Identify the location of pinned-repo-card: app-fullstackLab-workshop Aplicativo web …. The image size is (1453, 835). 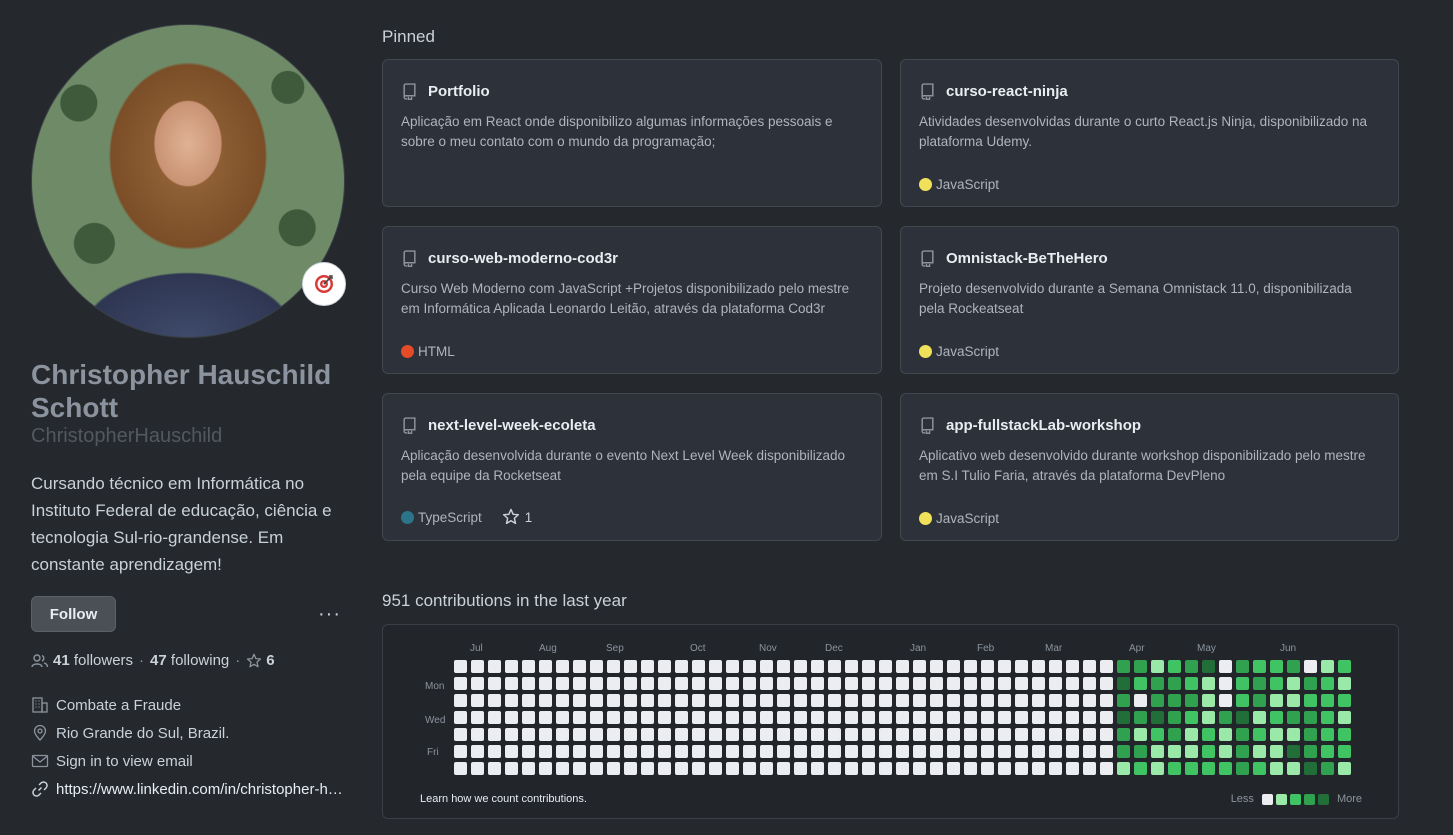
(1149, 467).